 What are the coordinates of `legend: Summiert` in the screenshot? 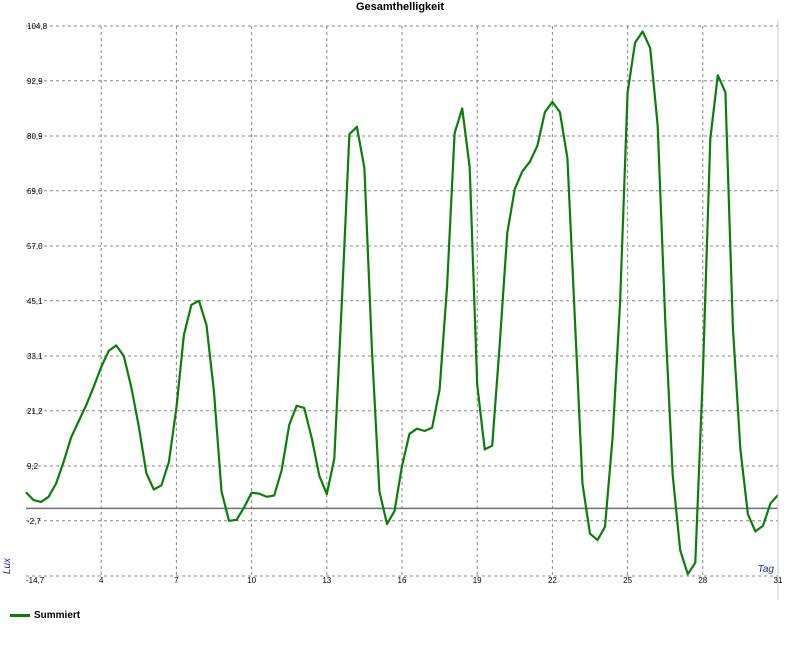 It's located at (45, 615).